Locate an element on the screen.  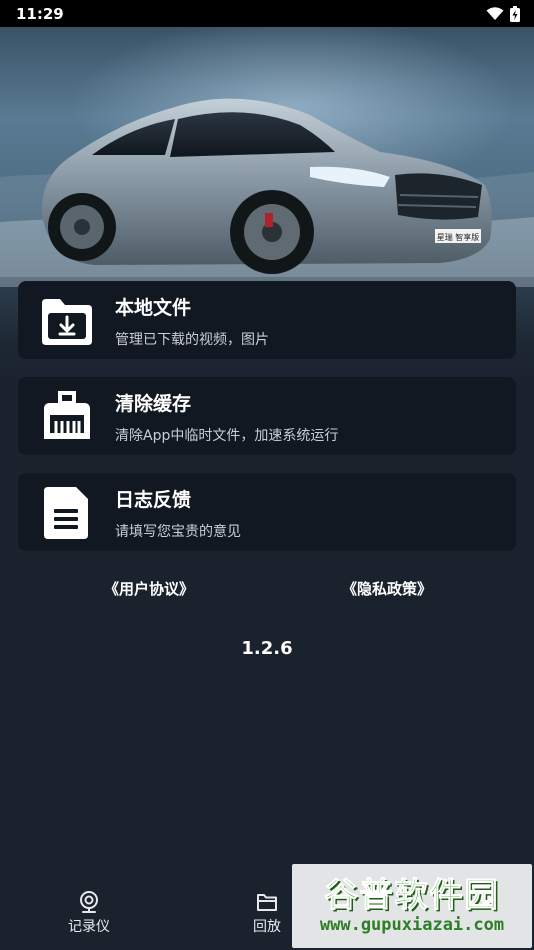
privacy-policy-link: 《隐私政策》 is located at coordinates (387, 588).